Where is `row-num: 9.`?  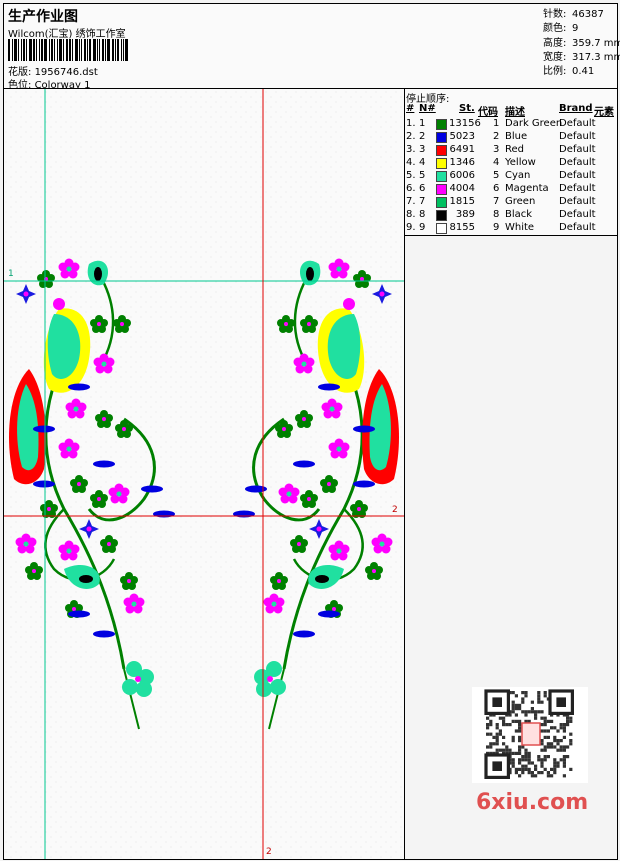 row-num: 9. is located at coordinates (411, 227).